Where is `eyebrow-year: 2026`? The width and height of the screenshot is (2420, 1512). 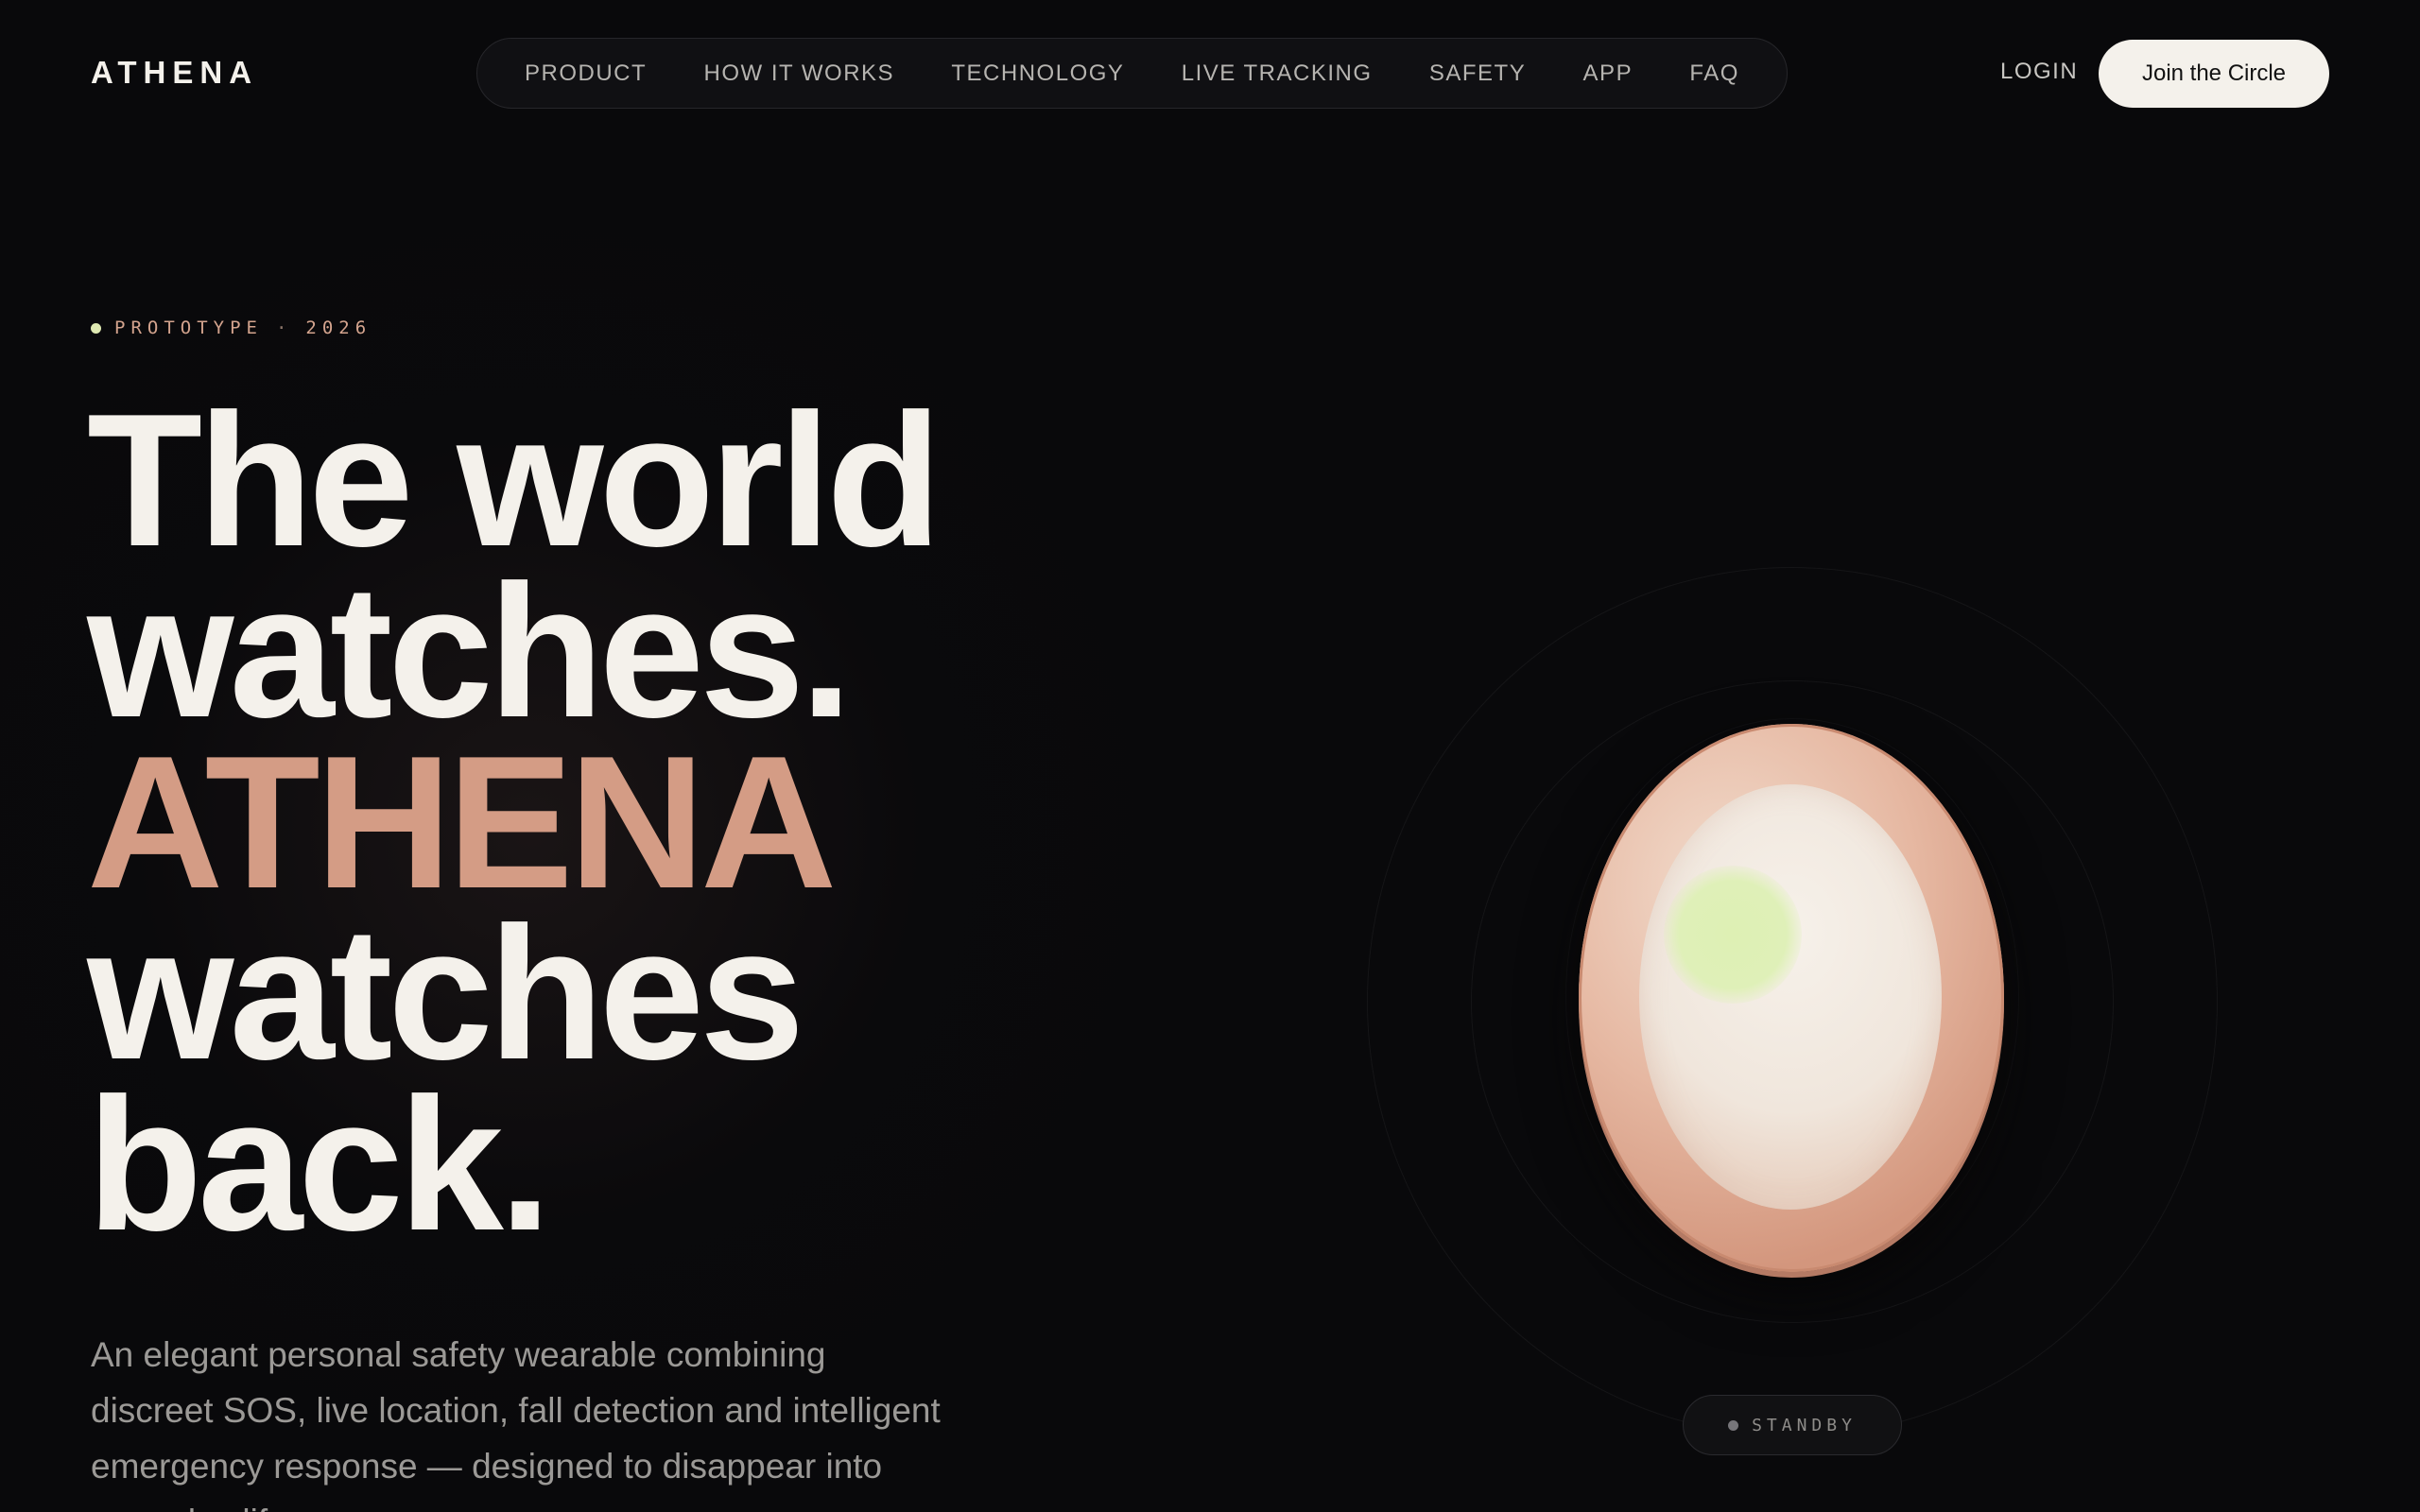
eyebrow-year: 2026 is located at coordinates (338, 328).